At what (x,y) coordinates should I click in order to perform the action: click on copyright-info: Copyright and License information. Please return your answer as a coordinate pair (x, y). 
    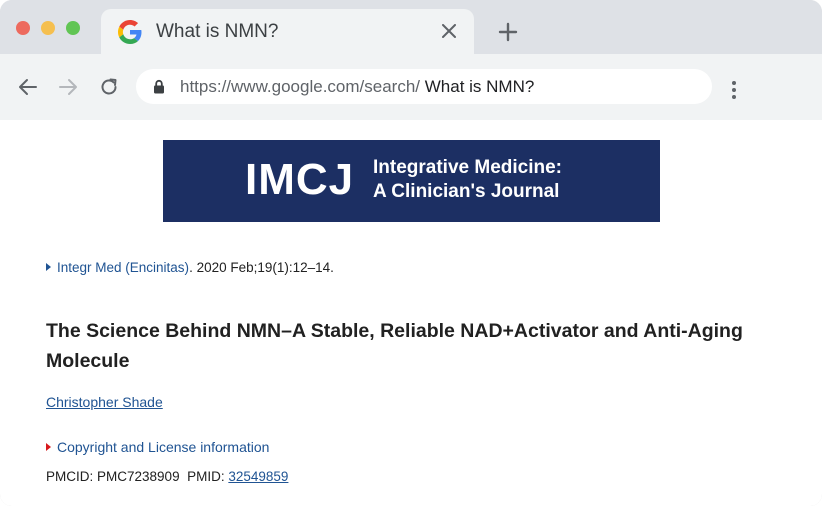
    Looking at the image, I should click on (157, 447).